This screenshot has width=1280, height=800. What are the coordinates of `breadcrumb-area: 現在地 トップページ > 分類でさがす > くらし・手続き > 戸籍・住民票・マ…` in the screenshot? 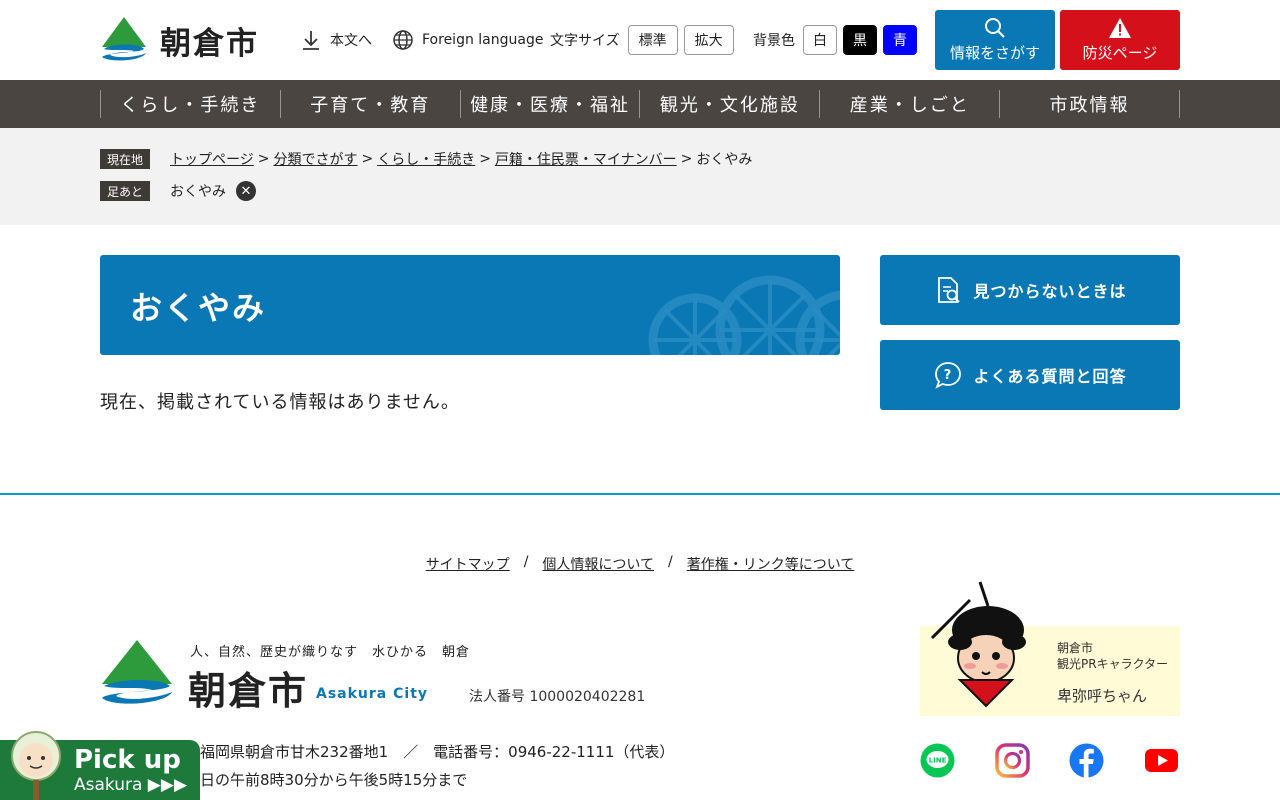 It's located at (640, 176).